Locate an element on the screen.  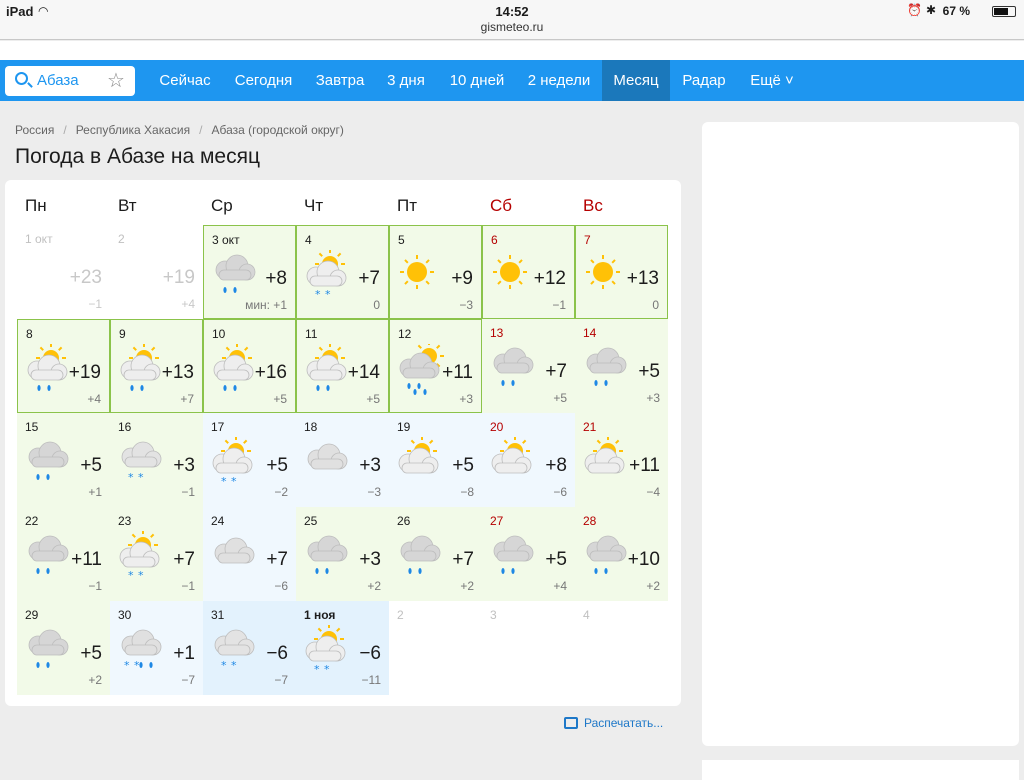
day-cell: 17 * * +5 −2 is located at coordinates (249, 460).